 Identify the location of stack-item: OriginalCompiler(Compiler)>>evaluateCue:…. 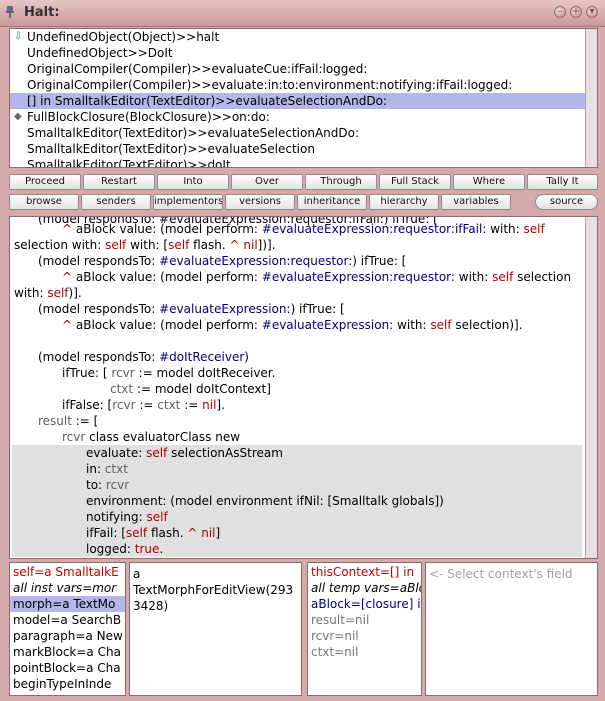
(297, 69).